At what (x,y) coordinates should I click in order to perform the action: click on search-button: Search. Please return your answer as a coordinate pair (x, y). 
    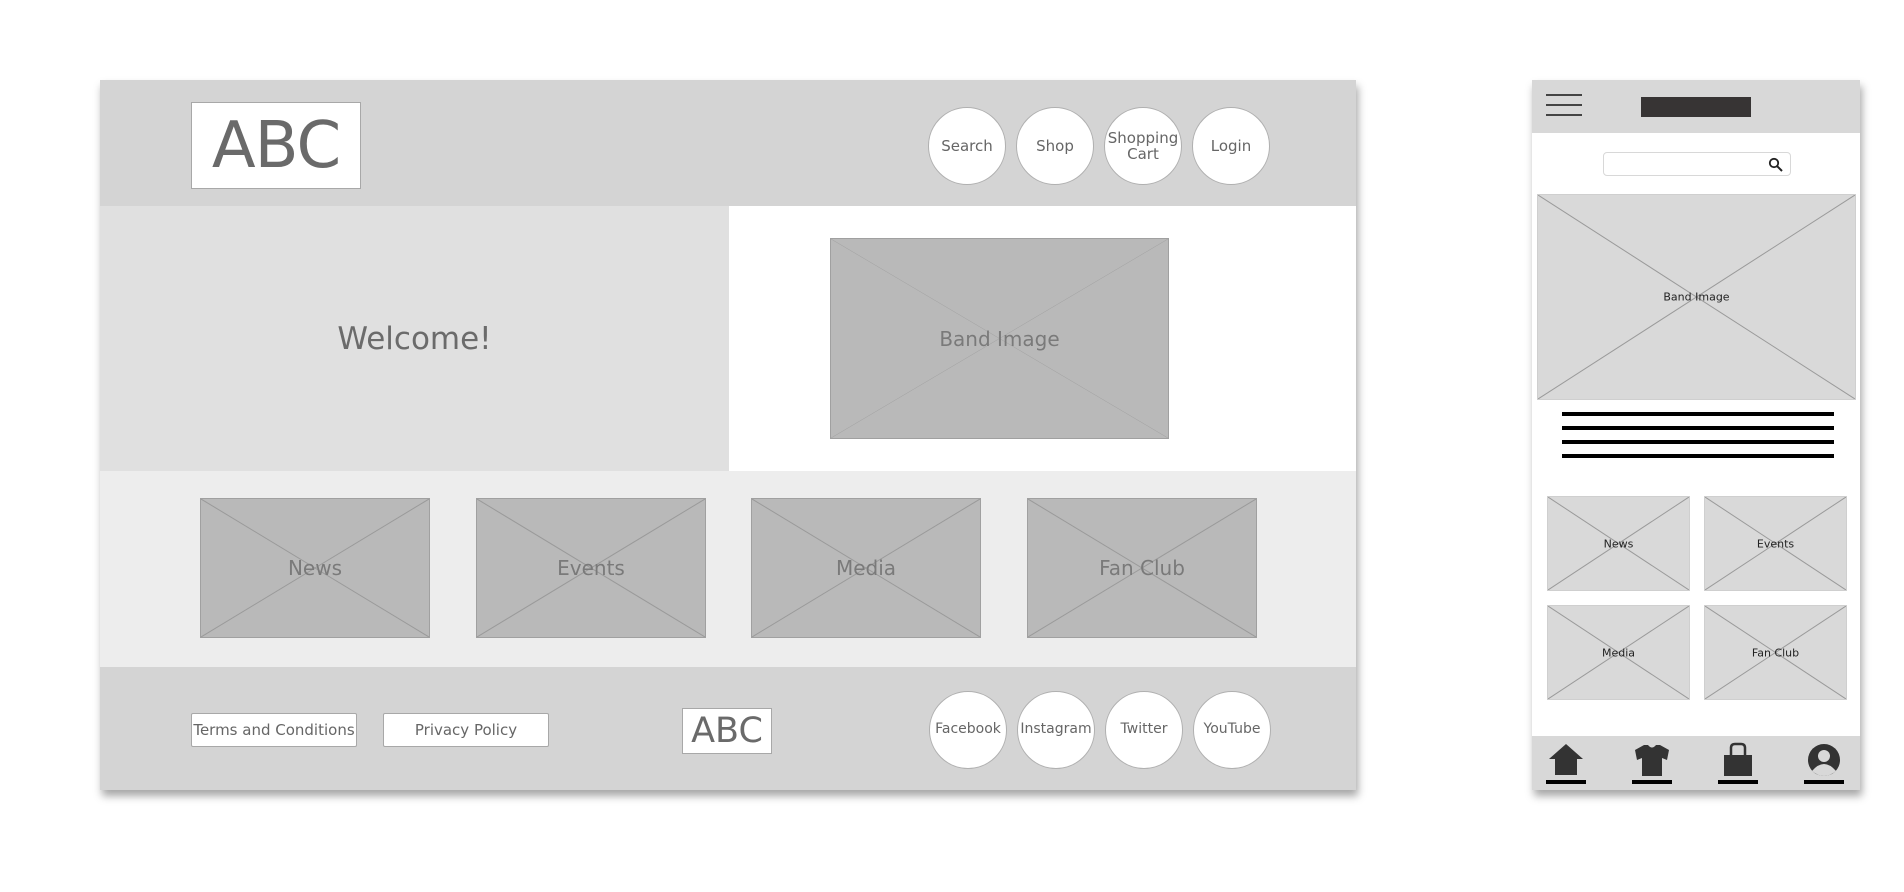
    Looking at the image, I should click on (967, 146).